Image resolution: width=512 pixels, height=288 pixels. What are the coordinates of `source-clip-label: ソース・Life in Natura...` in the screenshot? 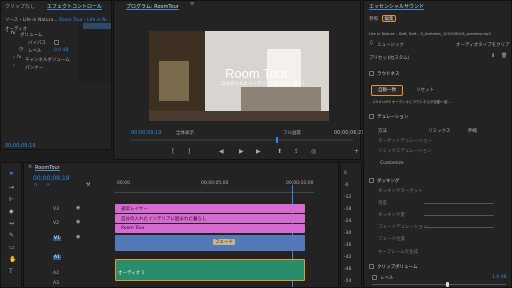 It's located at (31, 20).